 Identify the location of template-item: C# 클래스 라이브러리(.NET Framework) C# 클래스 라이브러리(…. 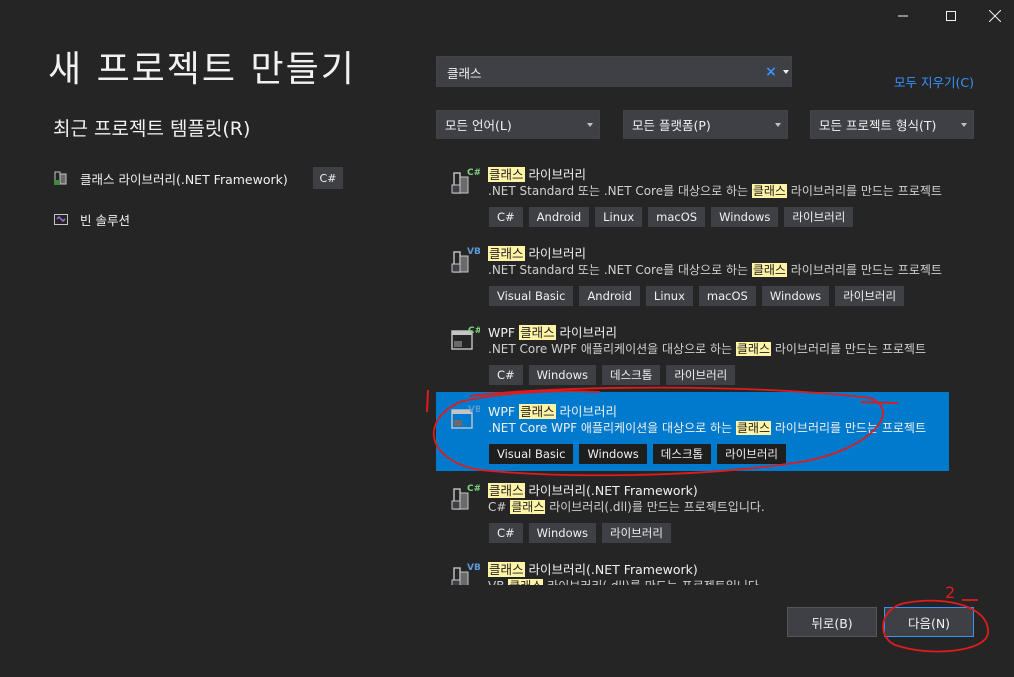
(692, 510).